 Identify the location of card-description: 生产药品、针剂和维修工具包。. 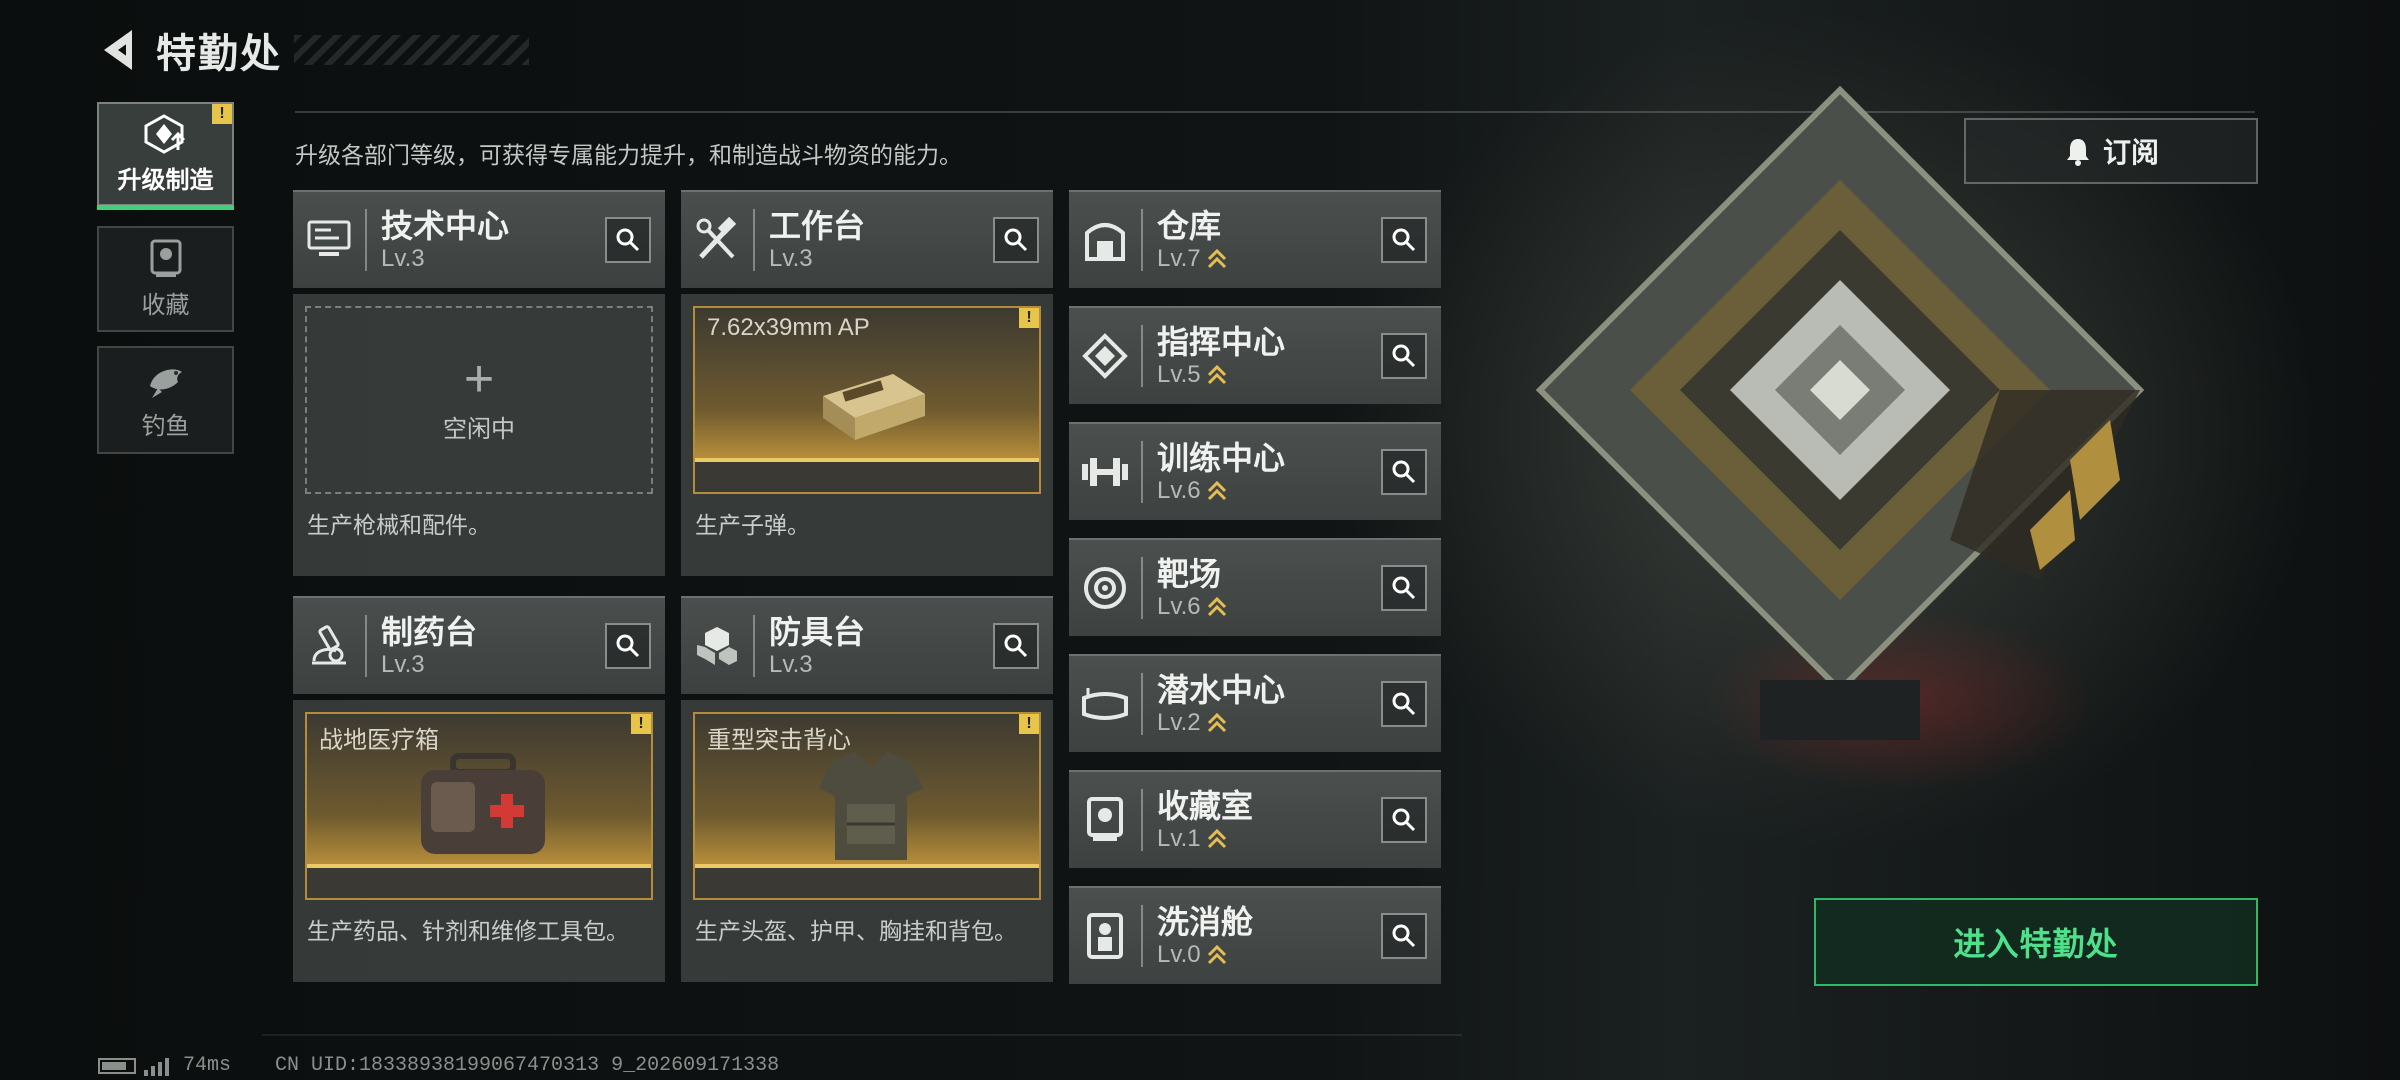
(468, 931).